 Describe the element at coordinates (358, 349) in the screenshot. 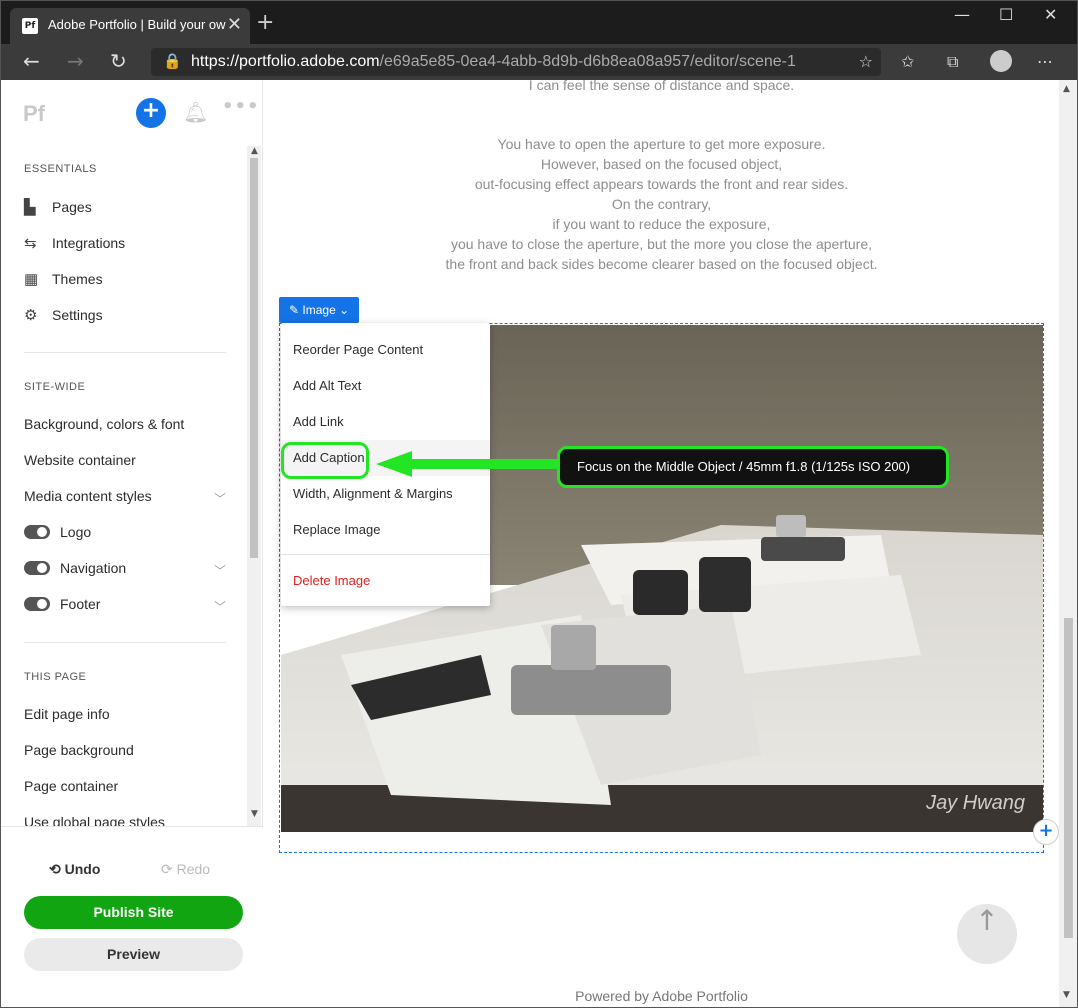

I see `menu-item-reorder-page-content: Reorder Page Content` at that location.